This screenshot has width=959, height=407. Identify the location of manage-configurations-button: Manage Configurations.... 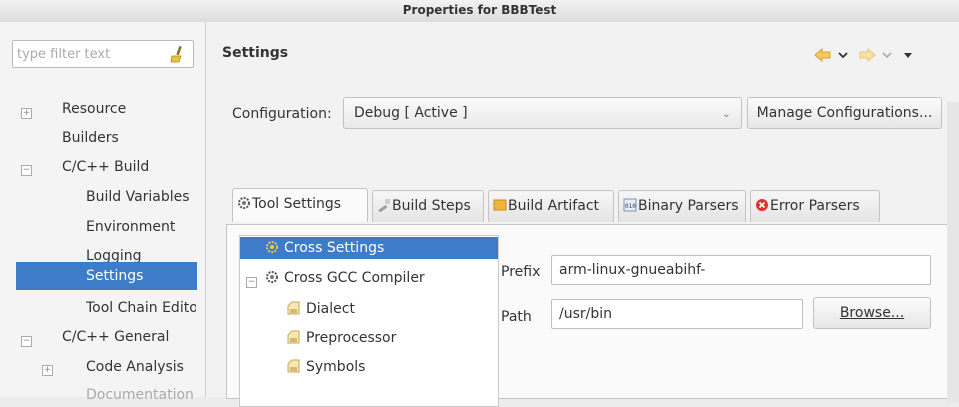
(844, 113).